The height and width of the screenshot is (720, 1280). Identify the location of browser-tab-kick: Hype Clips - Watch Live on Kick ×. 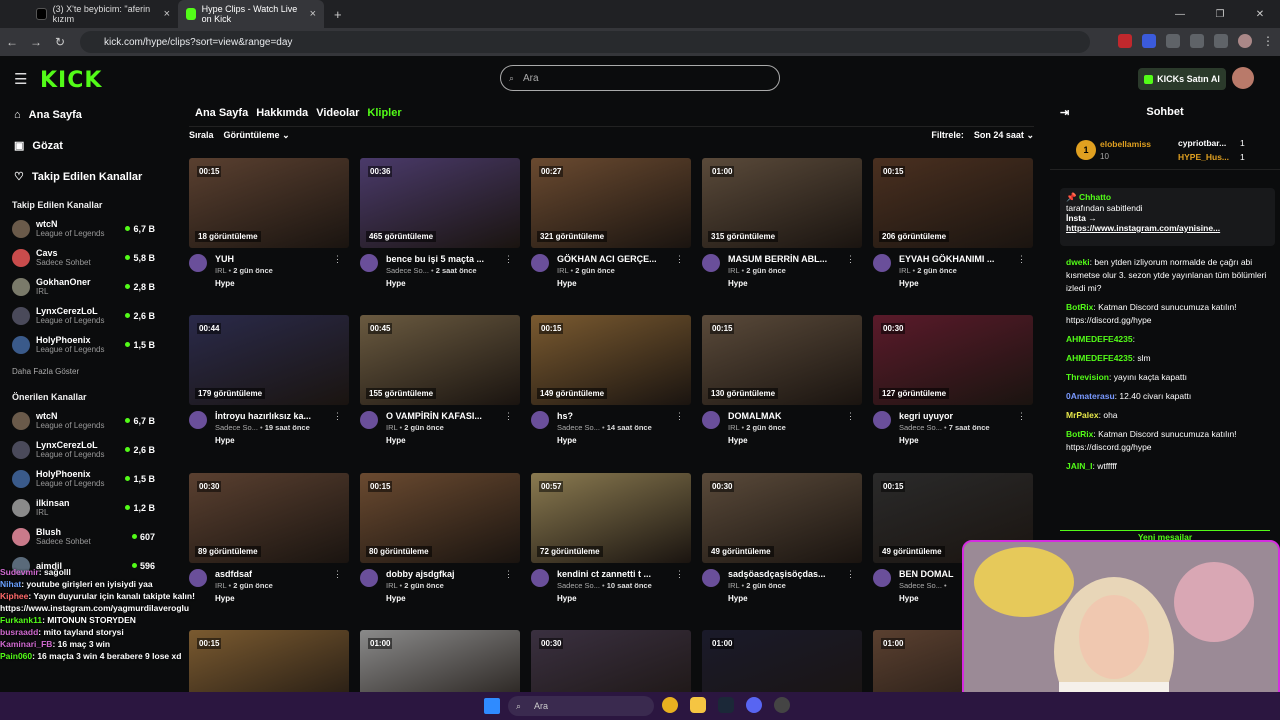
(251, 14).